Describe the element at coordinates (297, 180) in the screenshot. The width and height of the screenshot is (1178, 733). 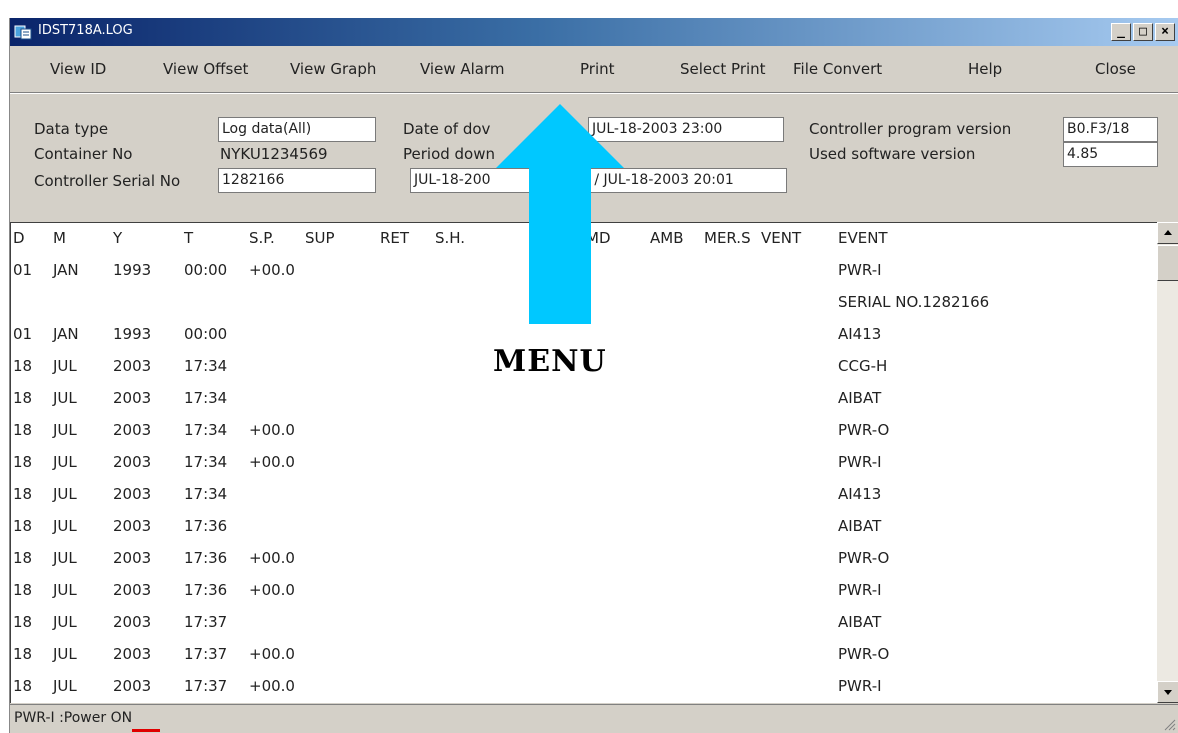
I see `controller-serial-field: 1282166` at that location.